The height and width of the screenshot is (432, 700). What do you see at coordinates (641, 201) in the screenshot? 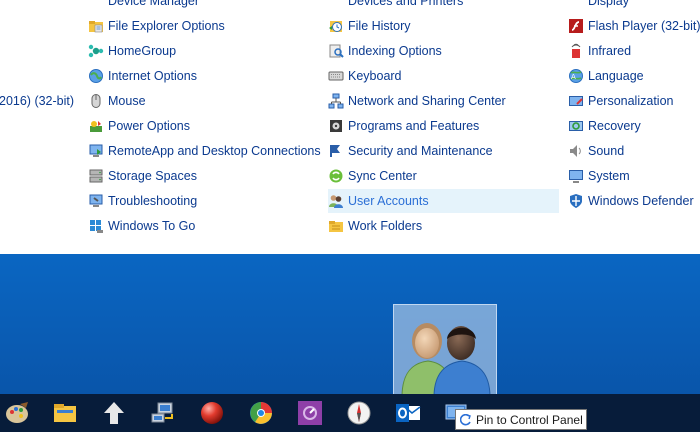
I see `cp-item-label: Windows Defender` at bounding box center [641, 201].